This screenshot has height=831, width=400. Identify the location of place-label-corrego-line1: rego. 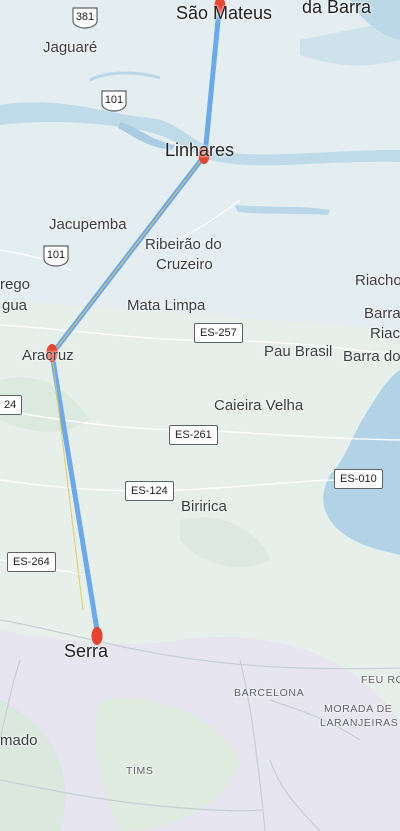
(15, 285).